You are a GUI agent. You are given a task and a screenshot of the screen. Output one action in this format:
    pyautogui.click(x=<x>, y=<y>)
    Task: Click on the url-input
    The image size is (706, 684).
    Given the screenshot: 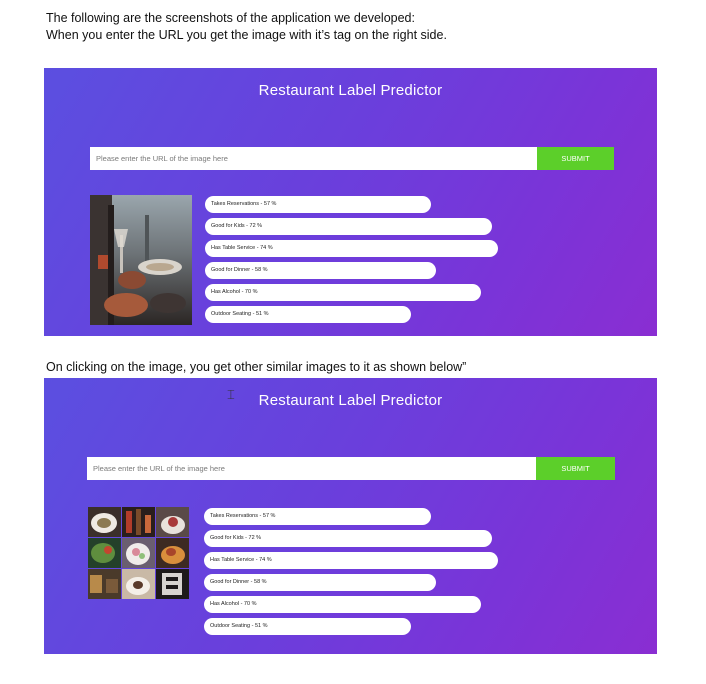 What is the action you would take?
    pyautogui.click(x=313, y=158)
    